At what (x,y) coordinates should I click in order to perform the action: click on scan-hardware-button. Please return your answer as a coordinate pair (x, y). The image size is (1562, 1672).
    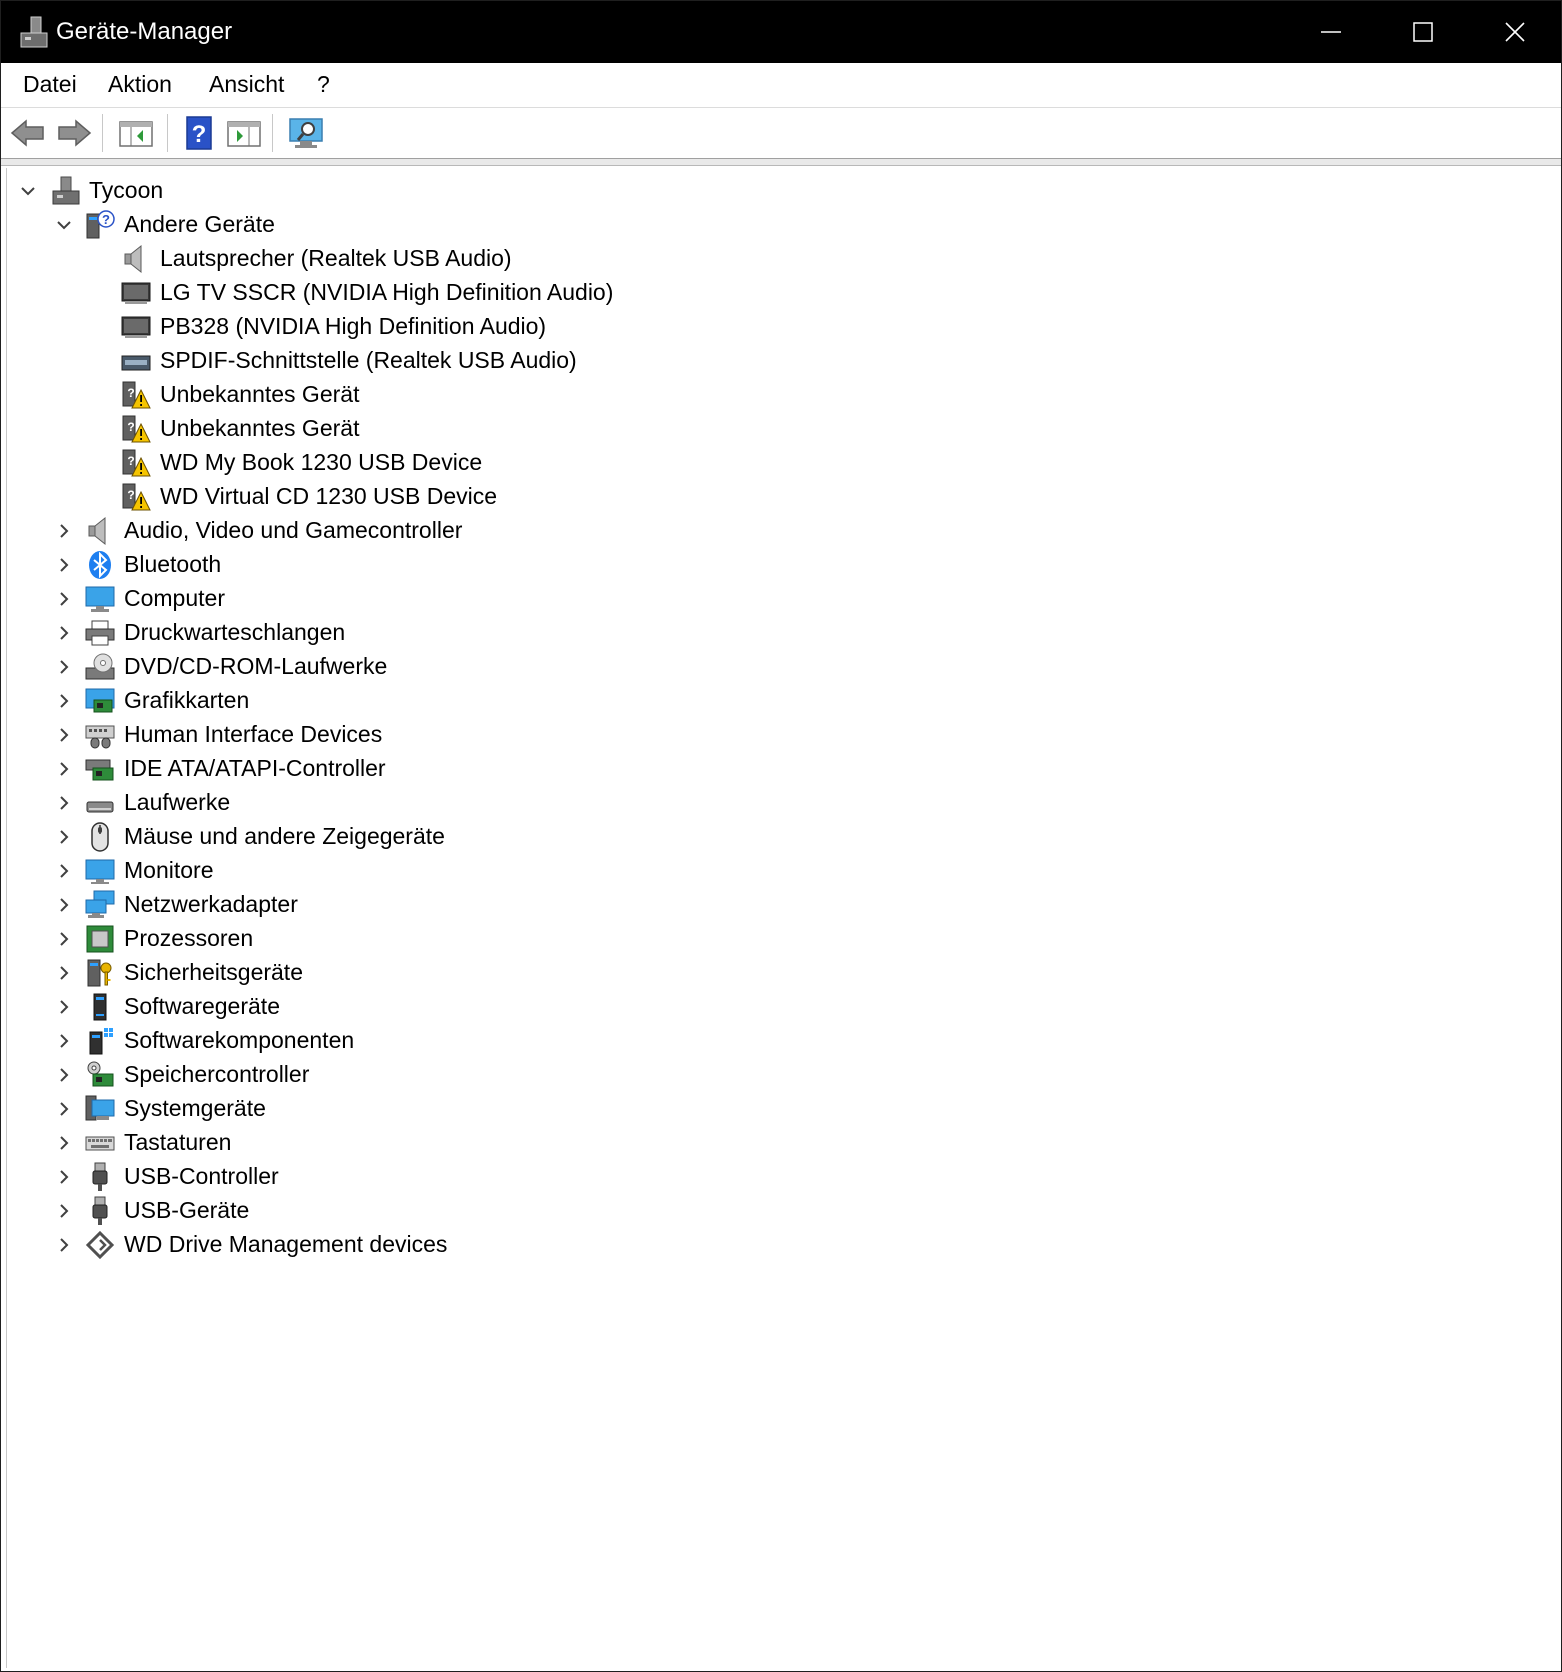
    Looking at the image, I should click on (306, 133).